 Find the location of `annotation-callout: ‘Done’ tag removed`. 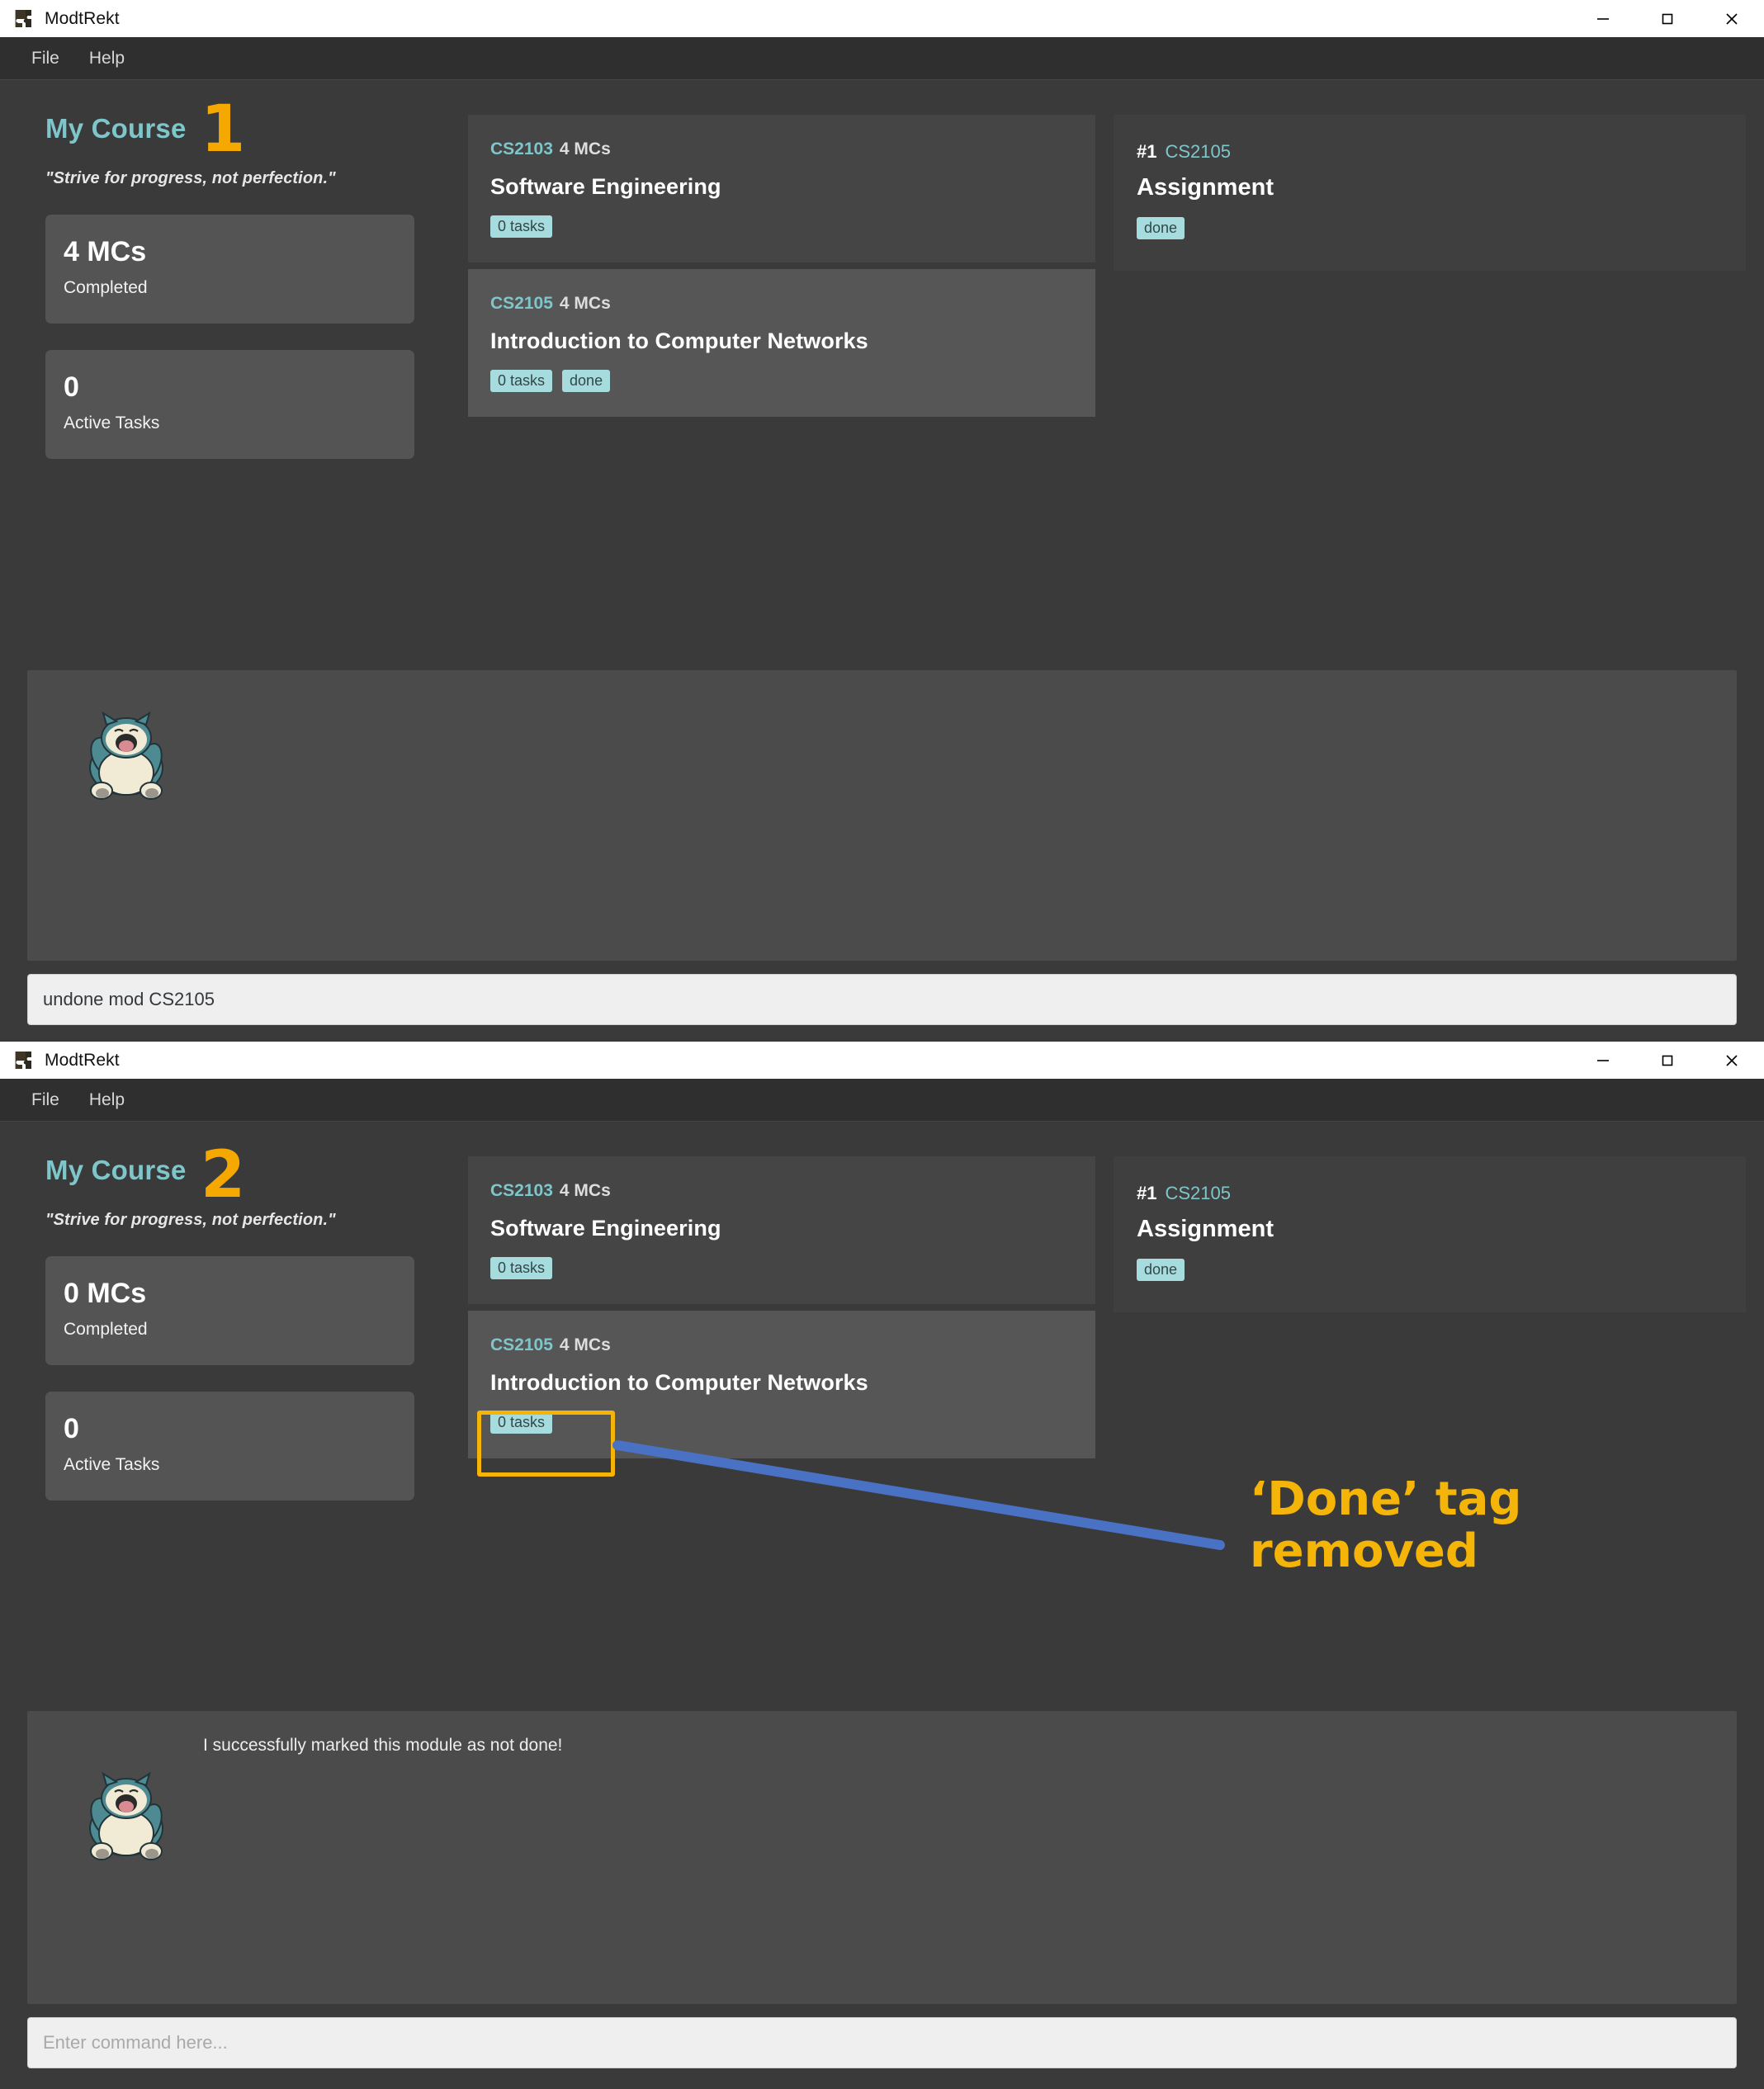

annotation-callout: ‘Done’ tag removed is located at coordinates (1465, 1525).